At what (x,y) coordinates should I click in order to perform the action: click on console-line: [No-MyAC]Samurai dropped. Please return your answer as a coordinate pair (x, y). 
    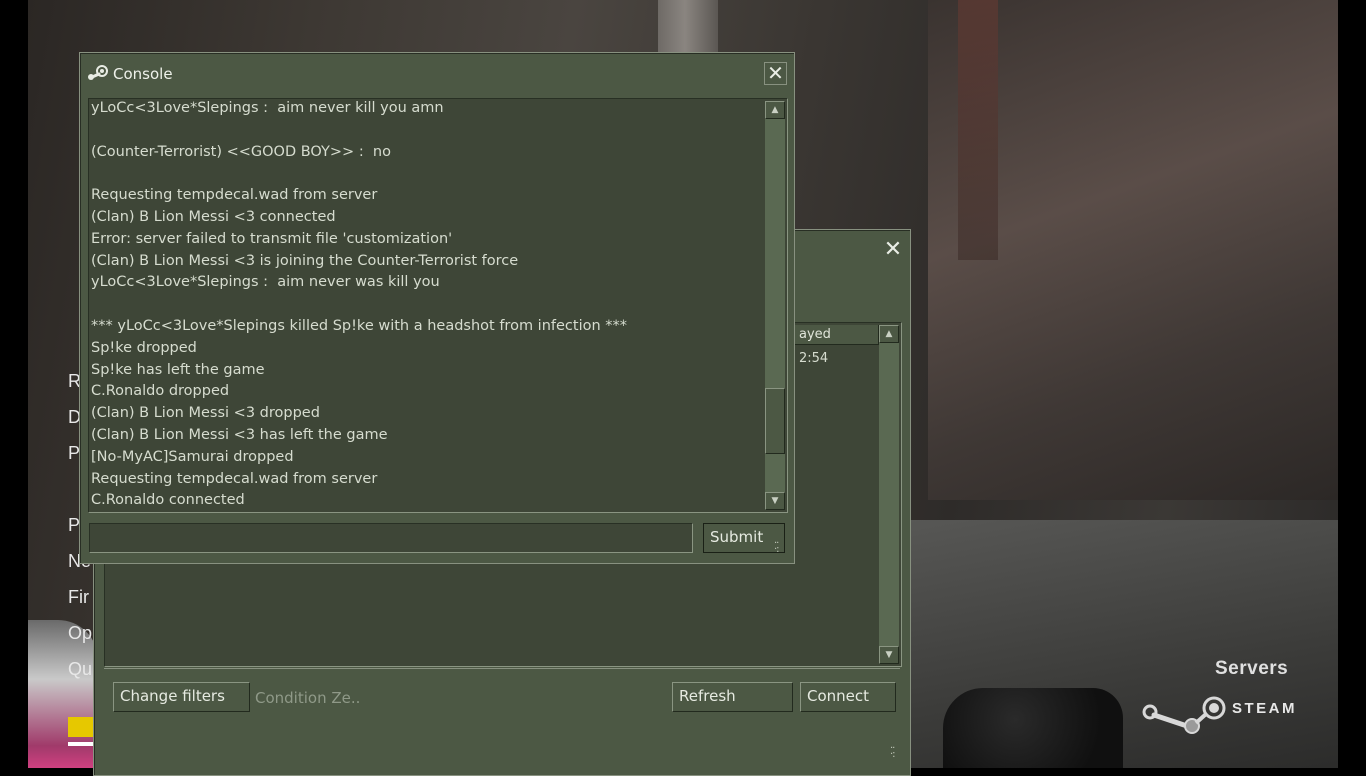
    Looking at the image, I should click on (192, 456).